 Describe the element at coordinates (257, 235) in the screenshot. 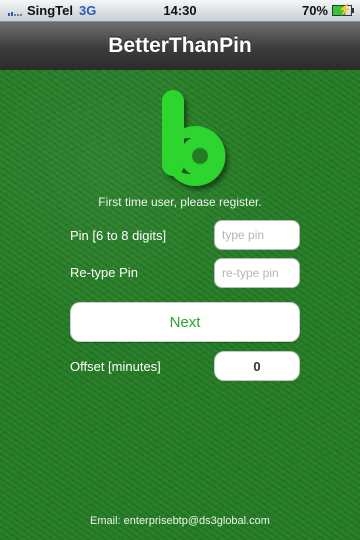

I see `pin-input` at that location.